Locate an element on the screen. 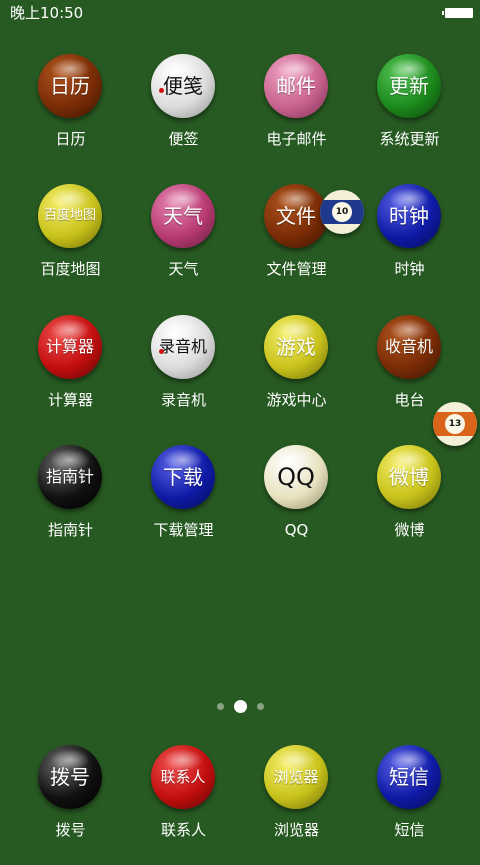 The image size is (480, 865). compass-icon: 指南针 is located at coordinates (70, 477).